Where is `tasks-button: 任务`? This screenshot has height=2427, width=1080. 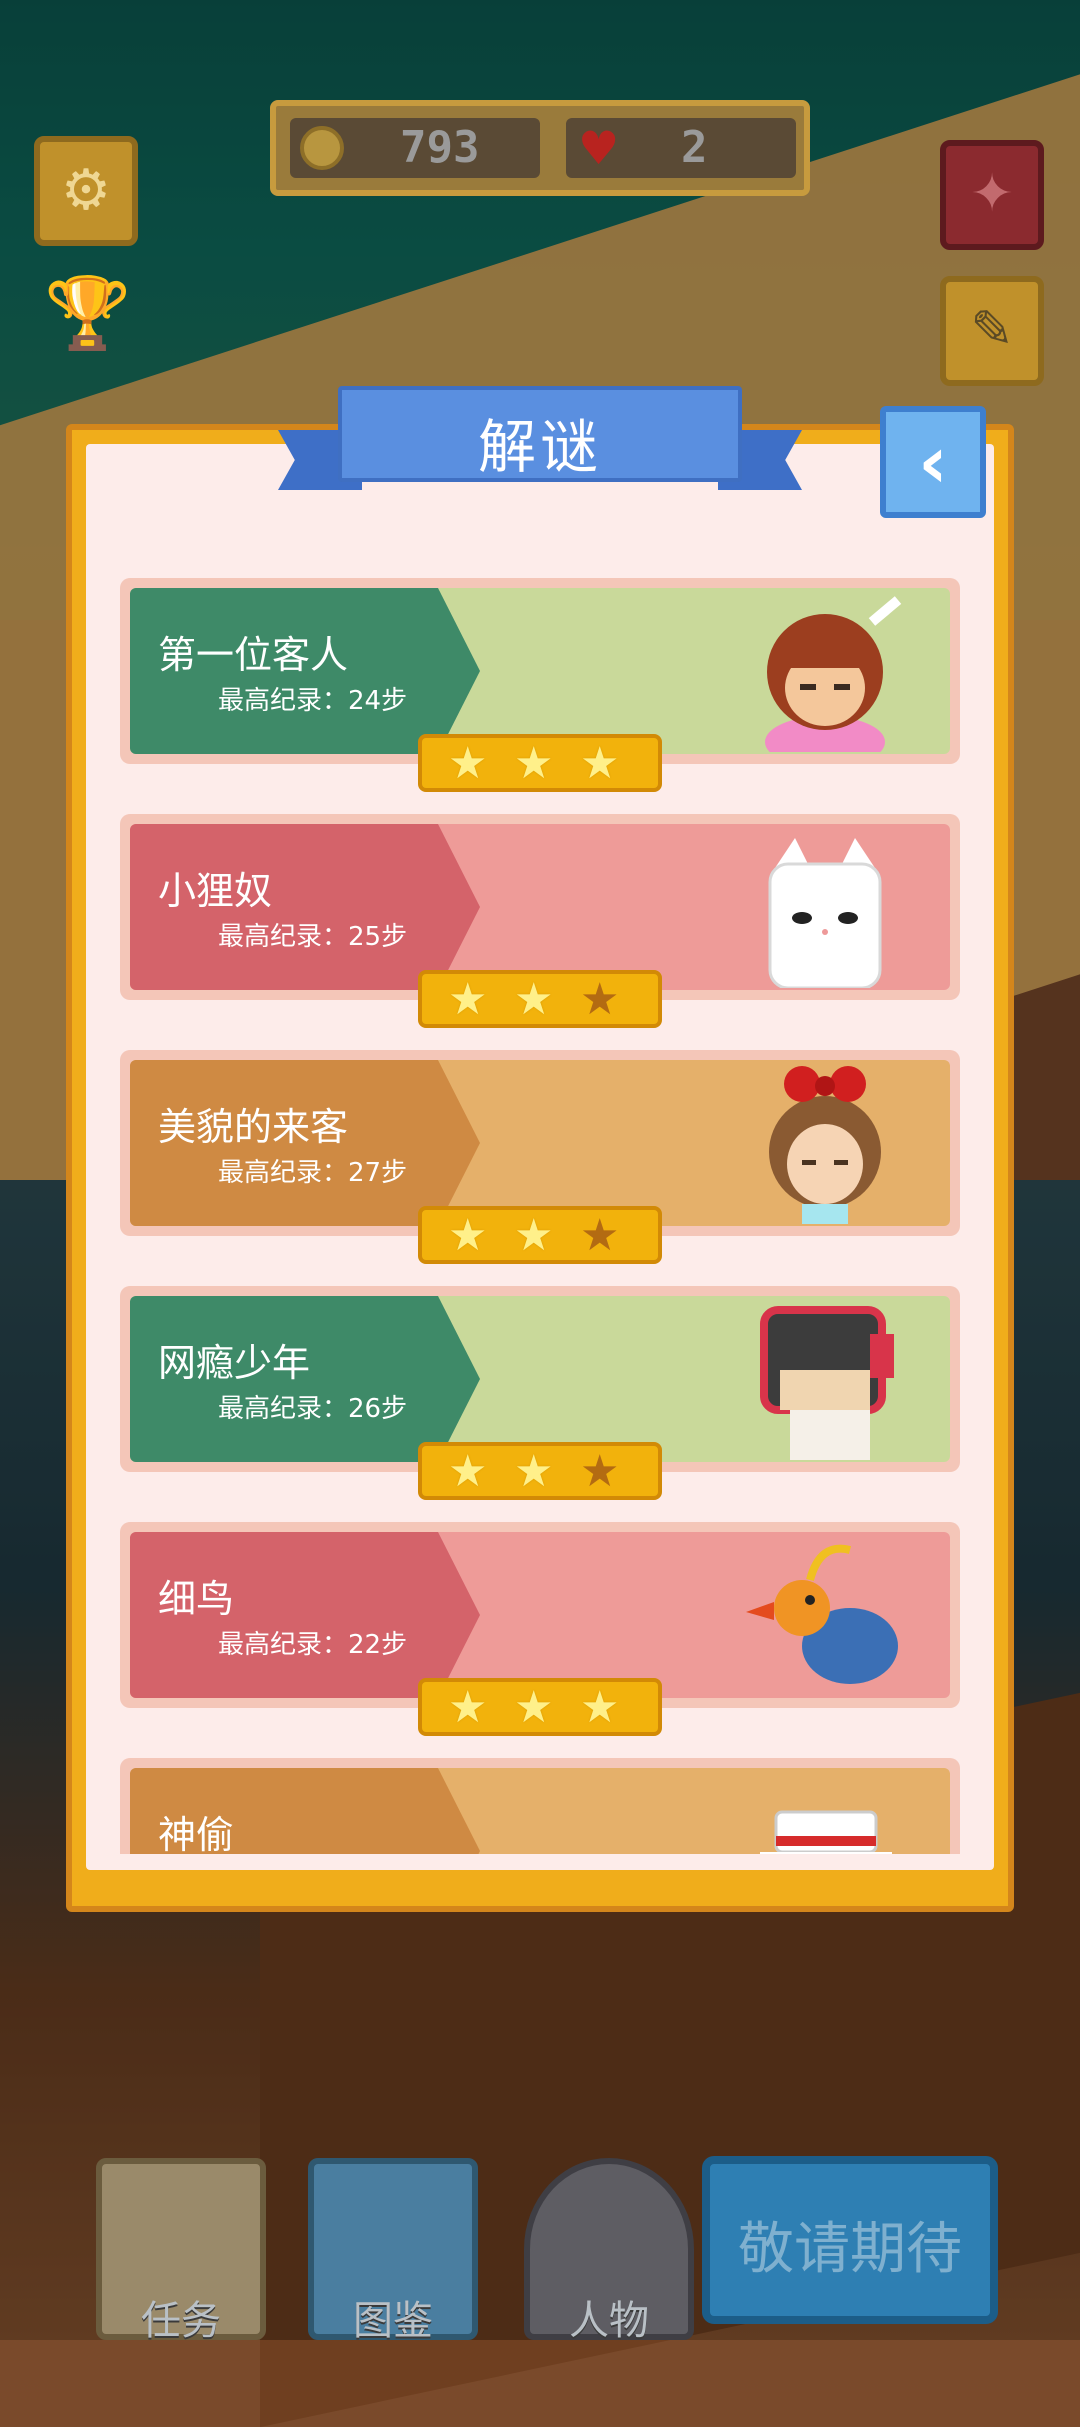 tasks-button: 任务 is located at coordinates (181, 2251).